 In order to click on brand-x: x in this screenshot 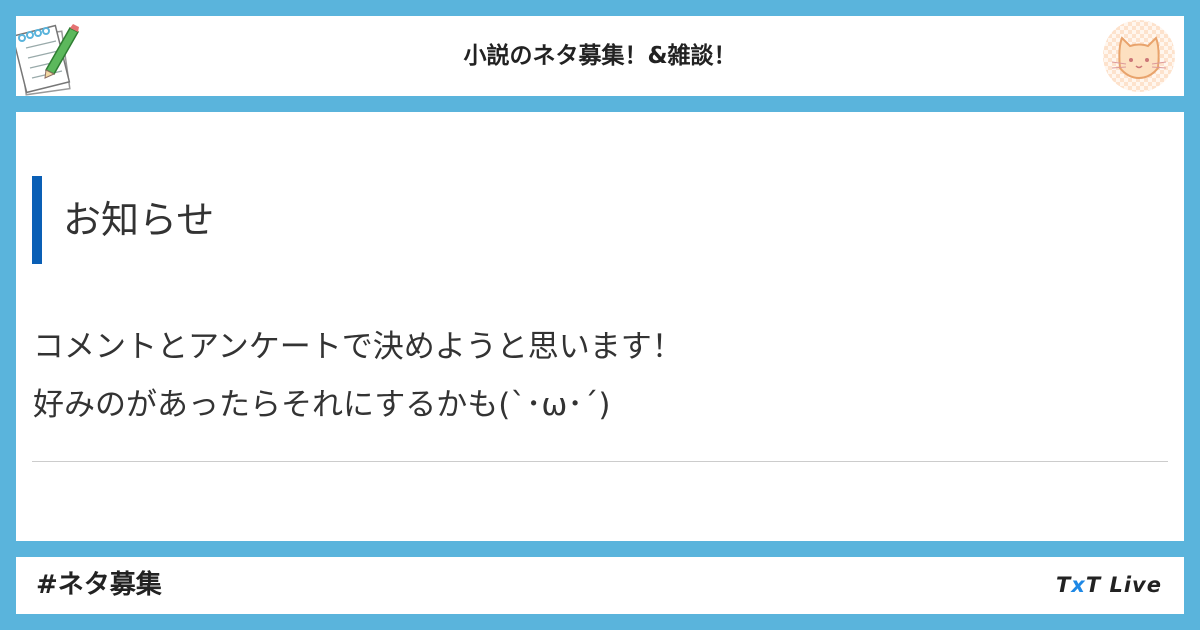, I will do `click(1078, 585)`.